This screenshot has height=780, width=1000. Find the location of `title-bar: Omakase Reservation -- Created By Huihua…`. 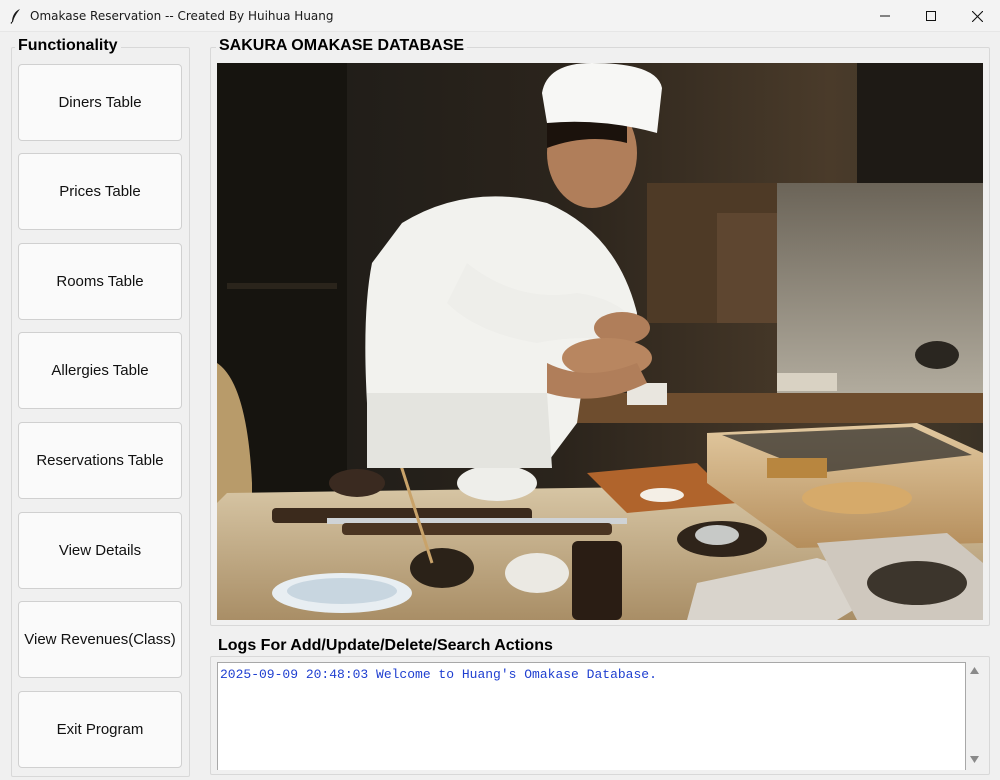

title-bar: Omakase Reservation -- Created By Huihua… is located at coordinates (500, 16).